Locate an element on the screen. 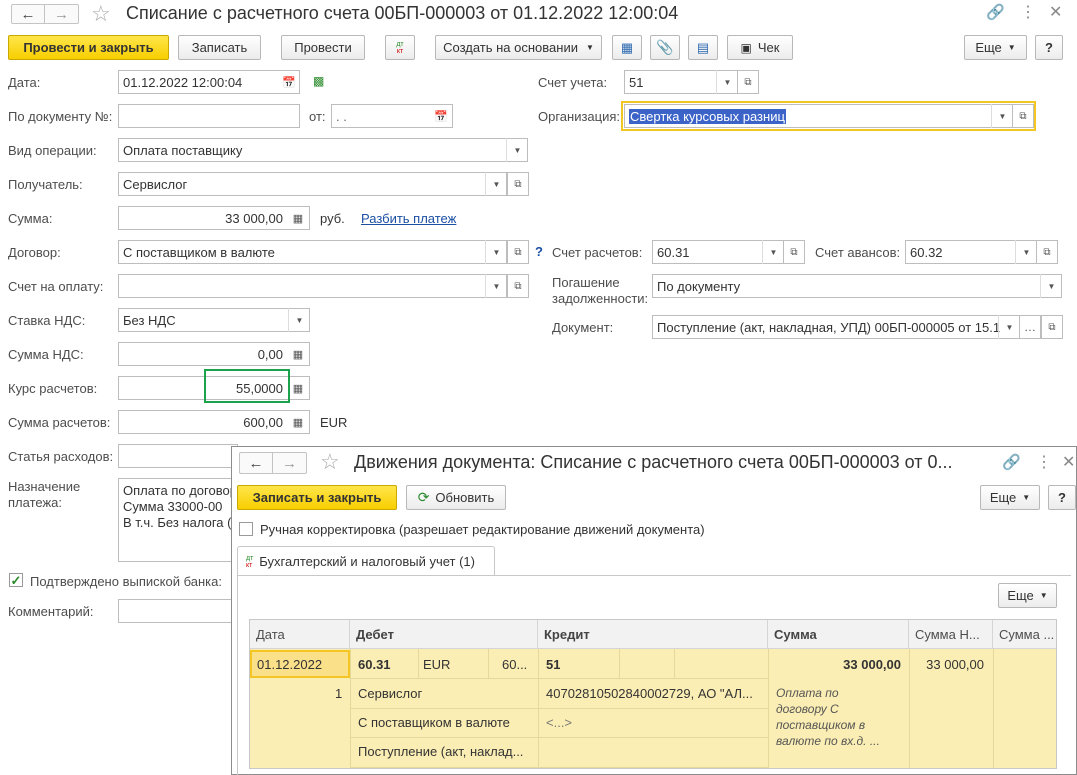 This screenshot has width=1077, height=775. grid-more-button: Еще ▼ is located at coordinates (1027, 595).